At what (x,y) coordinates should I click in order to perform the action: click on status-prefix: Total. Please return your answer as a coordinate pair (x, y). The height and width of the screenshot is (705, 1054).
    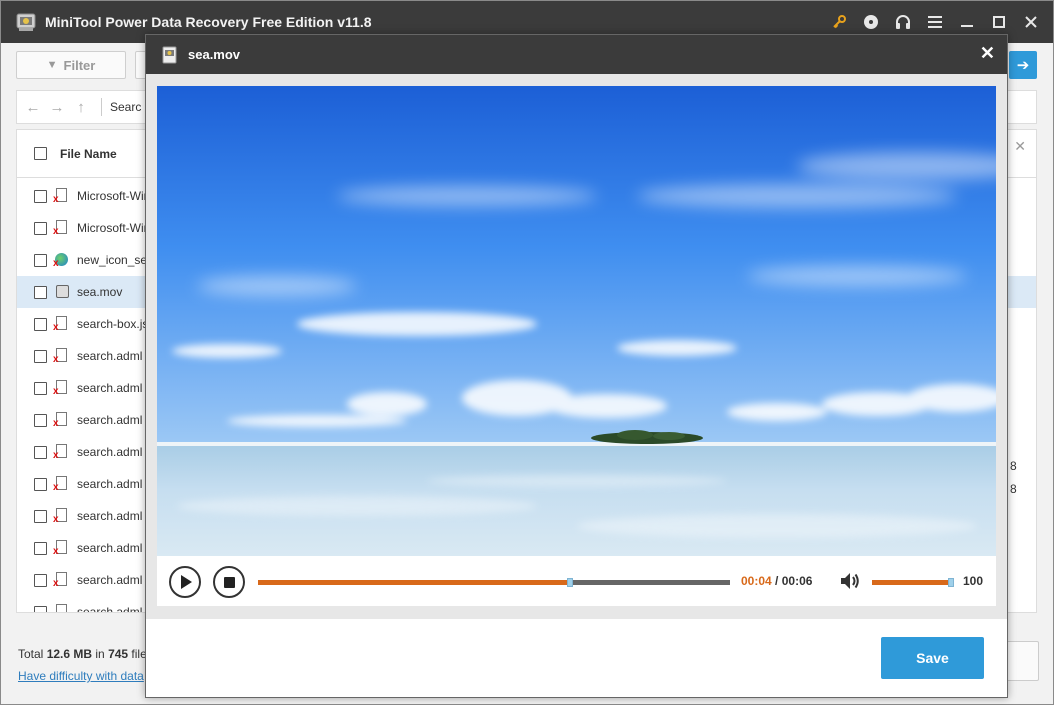
    Looking at the image, I should click on (32, 654).